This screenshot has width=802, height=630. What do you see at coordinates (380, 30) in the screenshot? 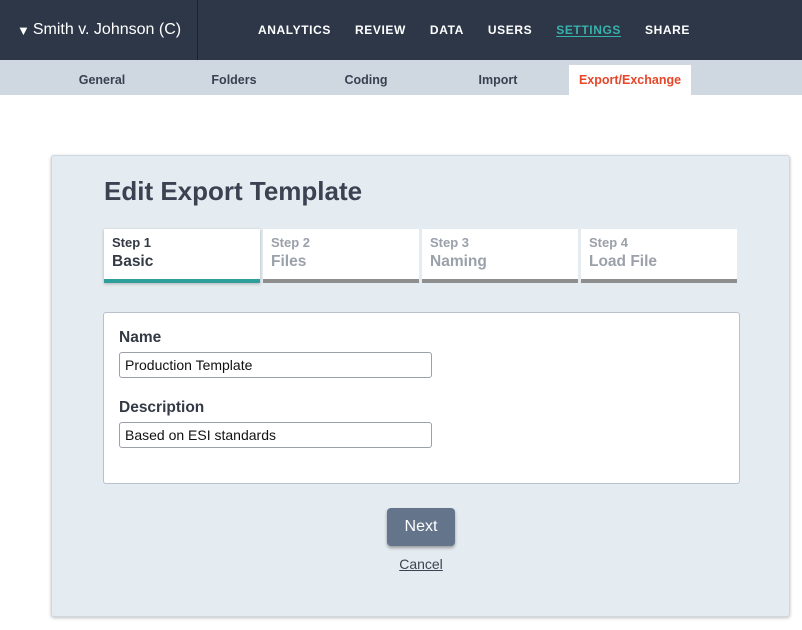
I see `nav-review: REVIEW` at bounding box center [380, 30].